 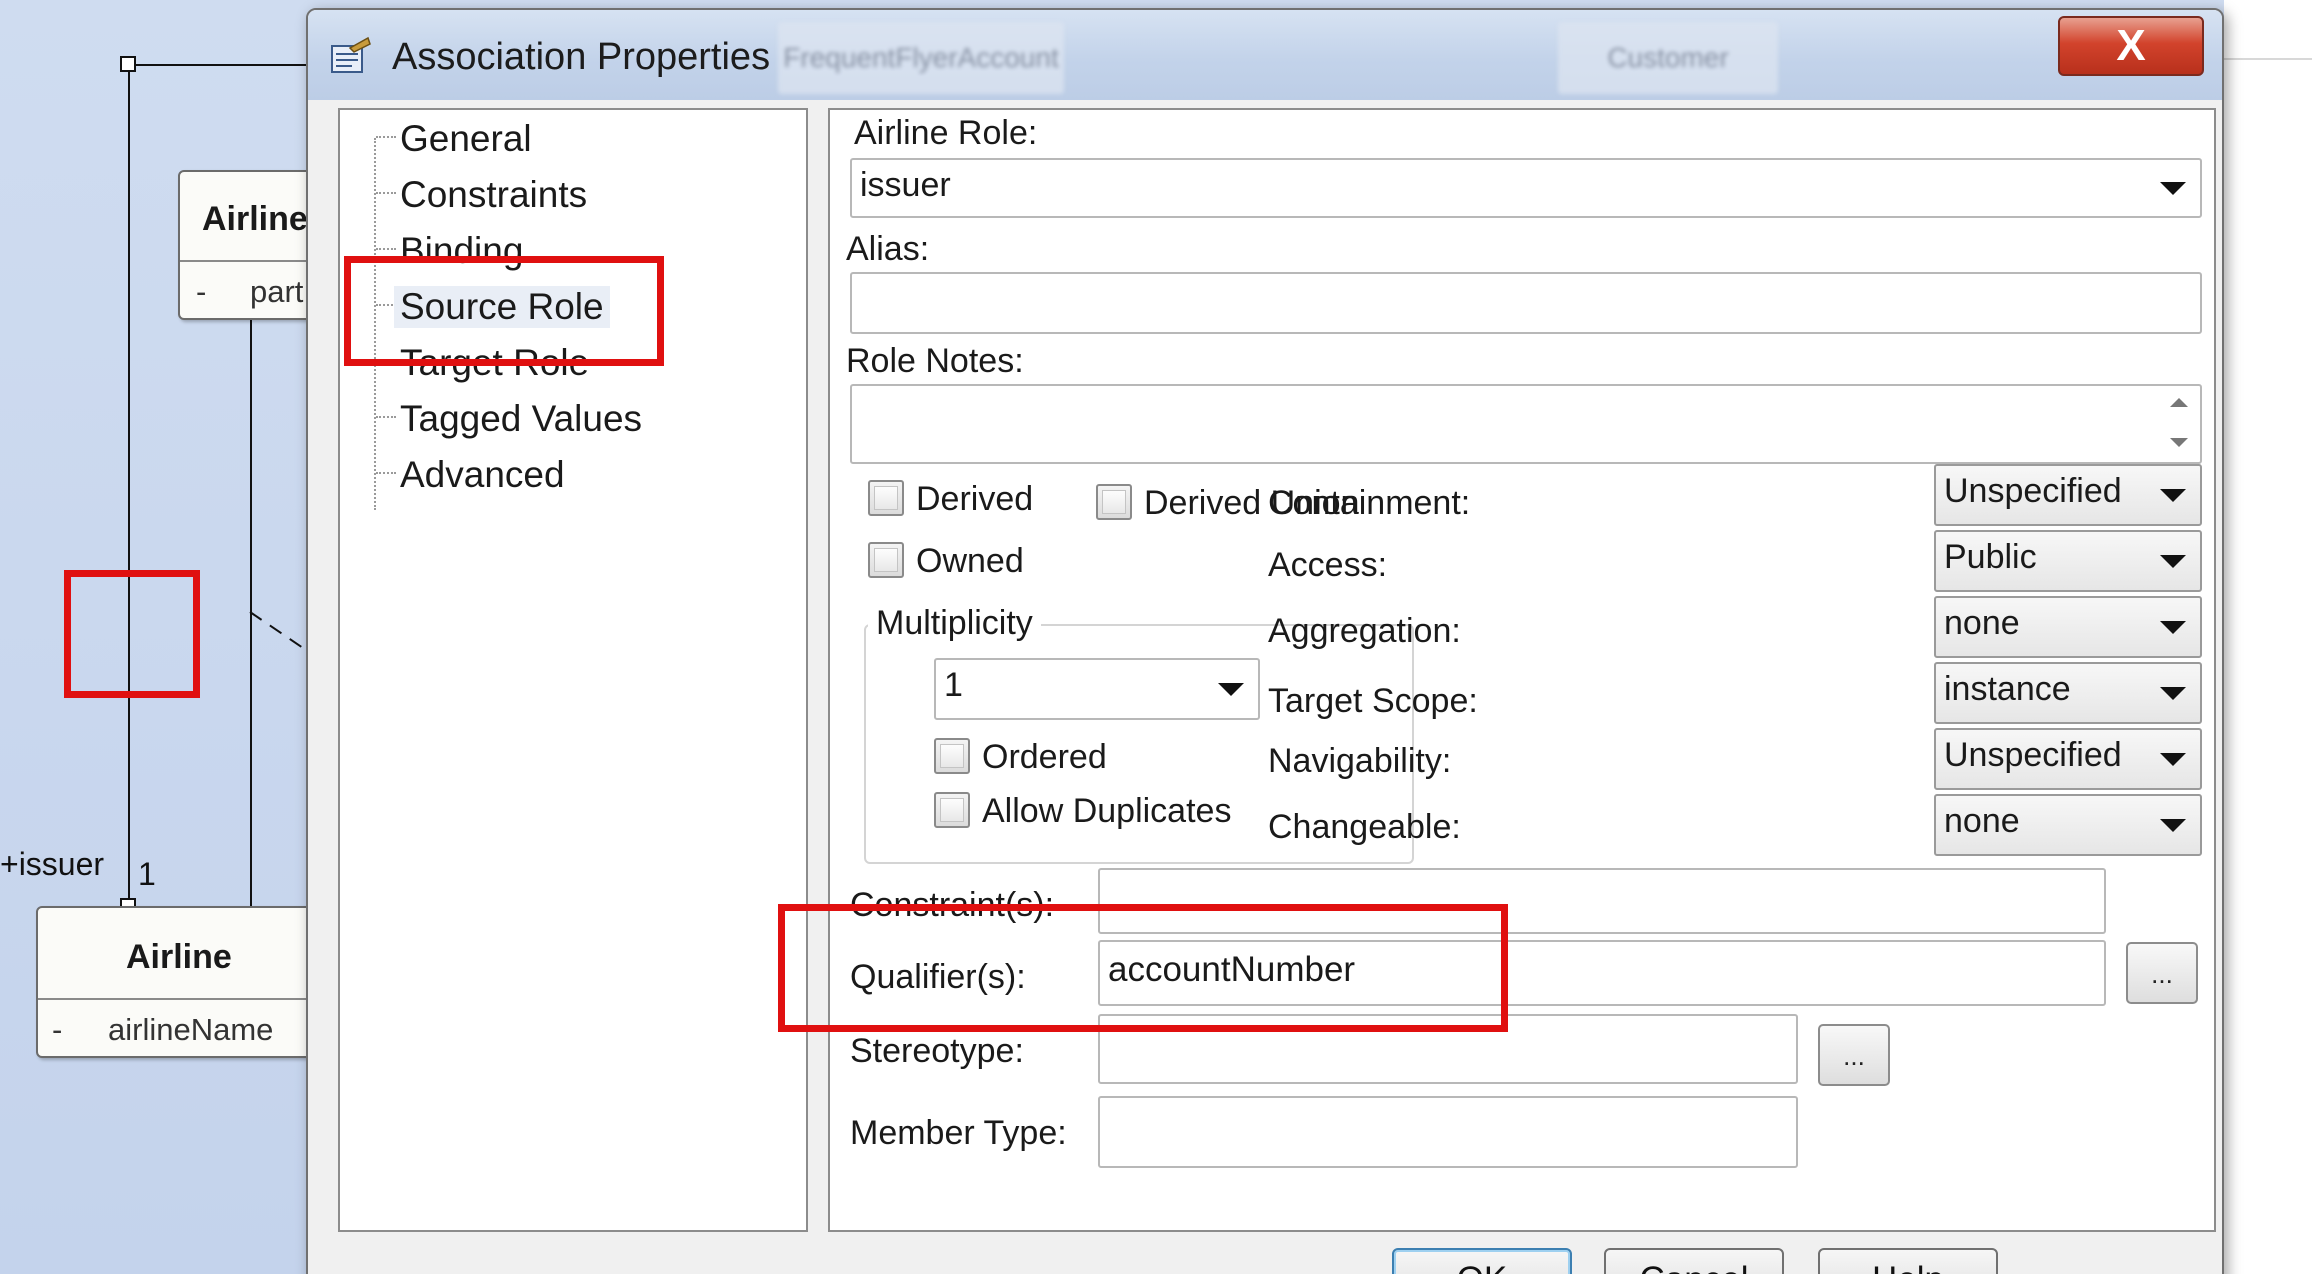 What do you see at coordinates (1526, 424) in the screenshot?
I see `role-notes-textarea` at bounding box center [1526, 424].